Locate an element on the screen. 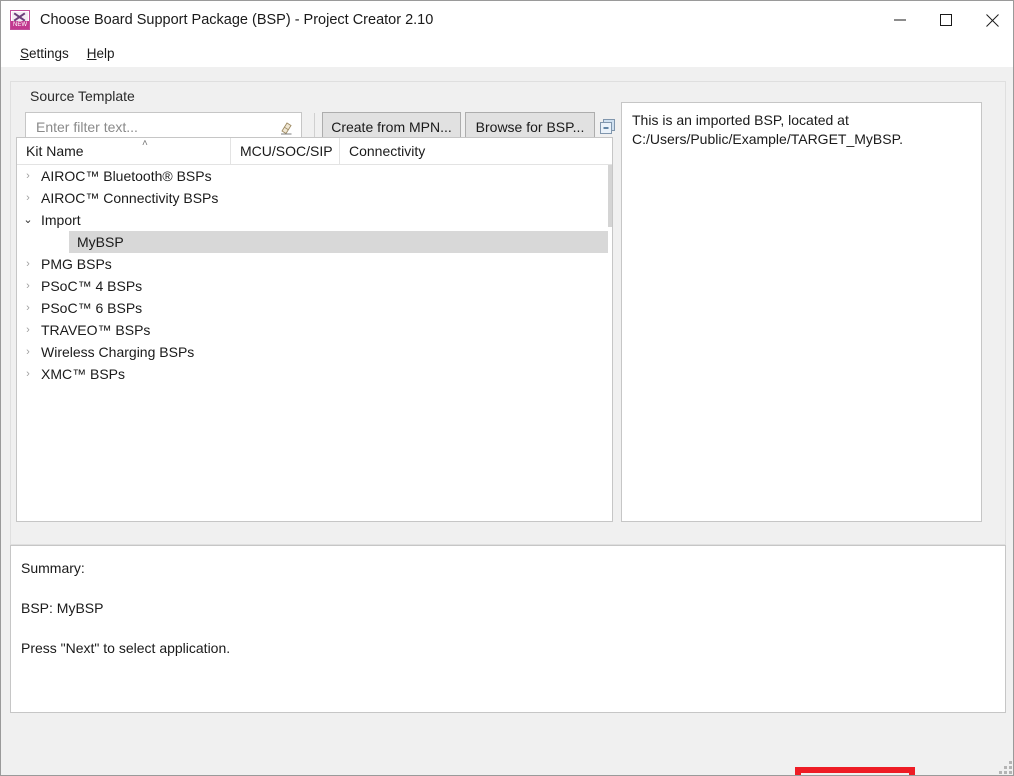 The height and width of the screenshot is (776, 1014). tree-item-label: TRAVEO™ BSPs is located at coordinates (96, 330).